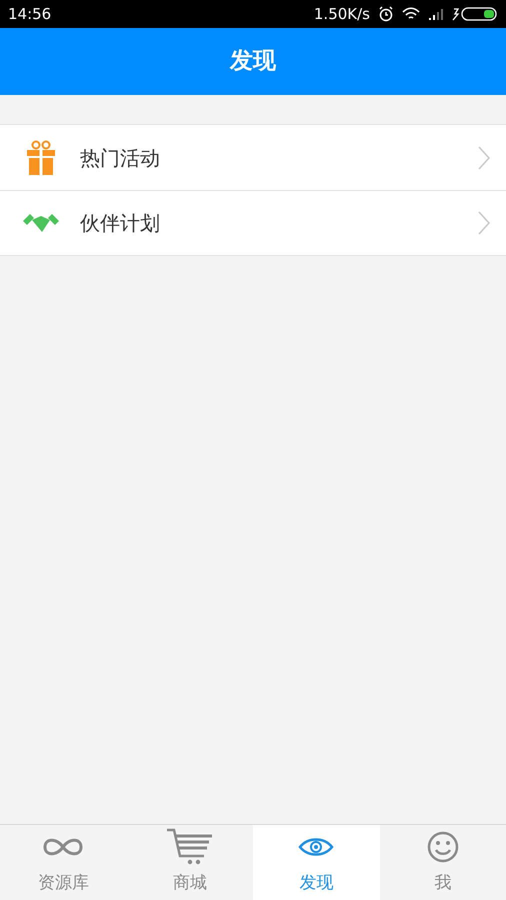 Image resolution: width=506 pixels, height=900 pixels. I want to click on alarm-icon, so click(386, 14).